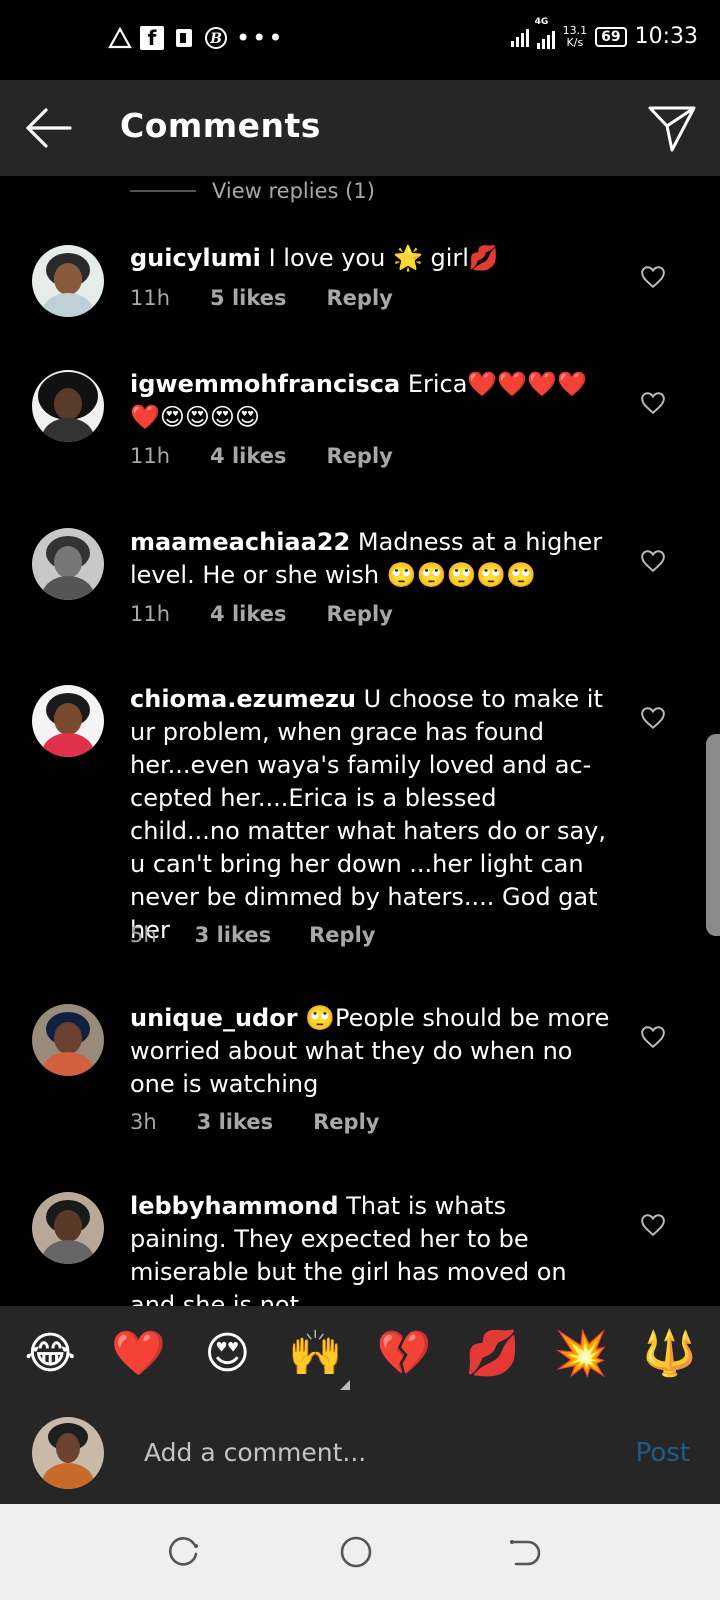  I want to click on back-nav-icon, so click(524, 1552).